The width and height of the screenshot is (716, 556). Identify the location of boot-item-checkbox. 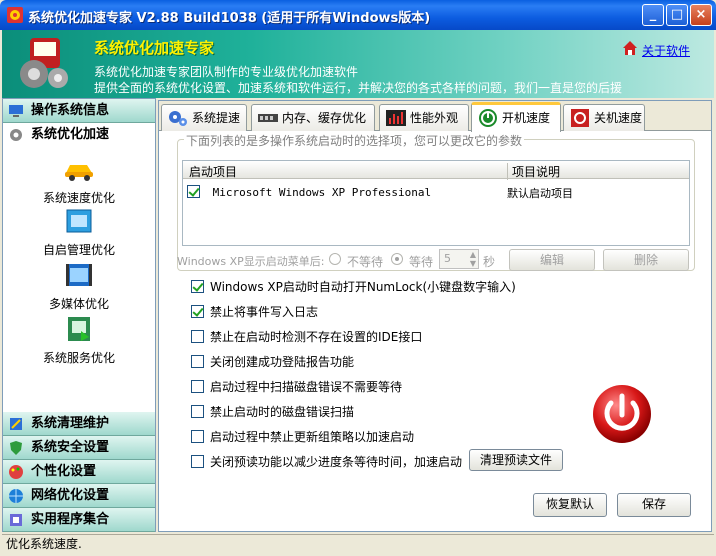
(193, 191).